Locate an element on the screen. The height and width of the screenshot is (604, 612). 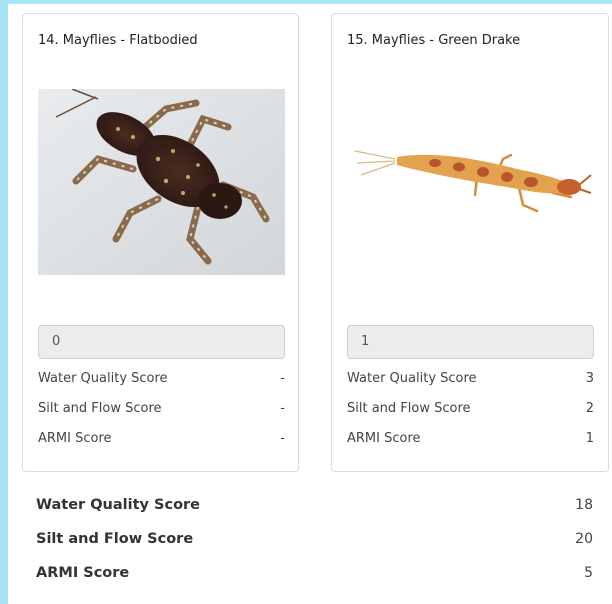
total-water-quality-row: Water Quality Score 18 is located at coordinates (314, 508).